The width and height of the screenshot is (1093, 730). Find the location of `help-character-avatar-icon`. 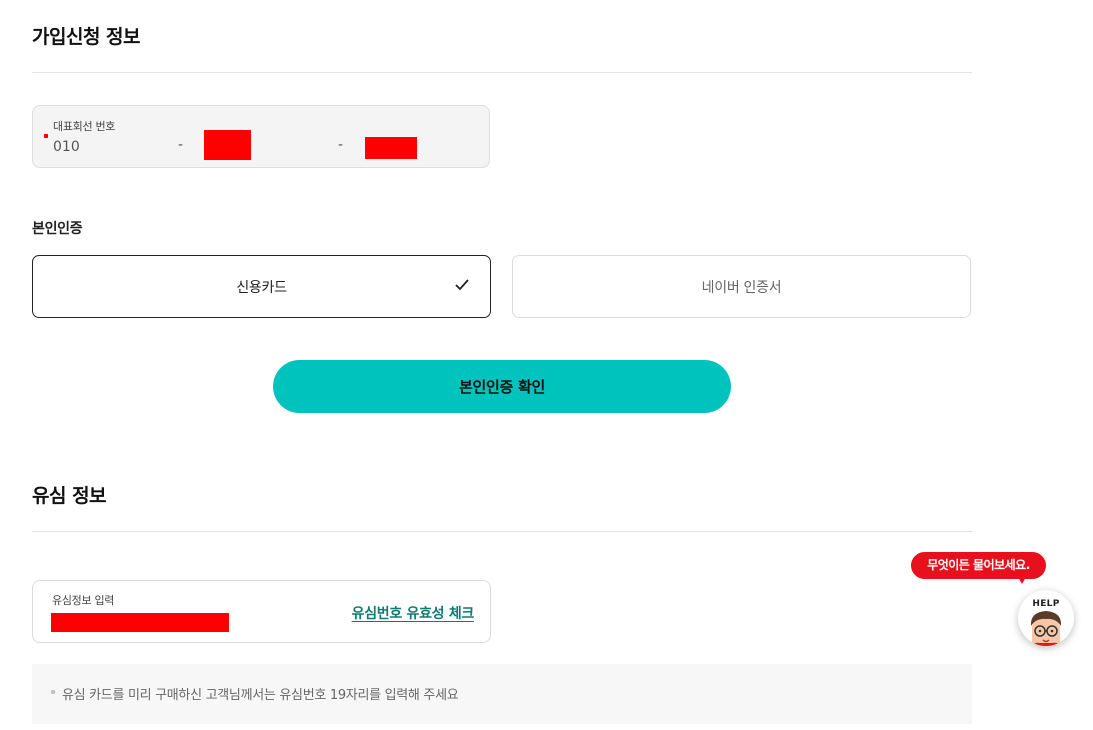

help-character-avatar-icon is located at coordinates (1046, 628).